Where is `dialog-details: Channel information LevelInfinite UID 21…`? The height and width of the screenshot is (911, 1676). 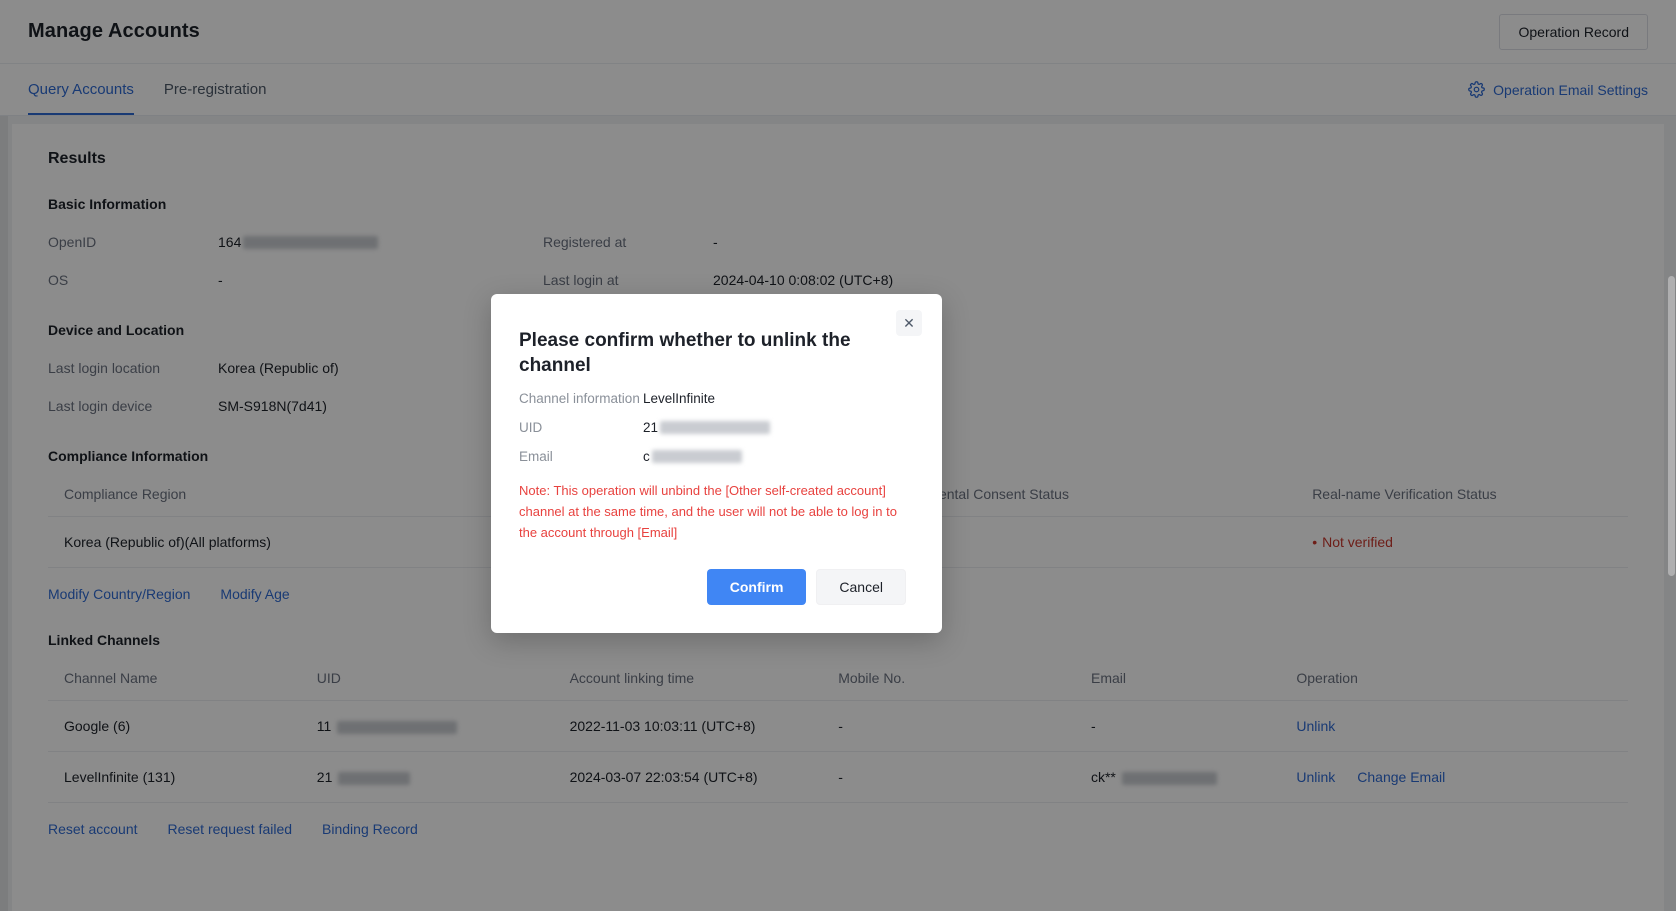
dialog-details: Channel information LevelInfinite UID 21… is located at coordinates (712, 427).